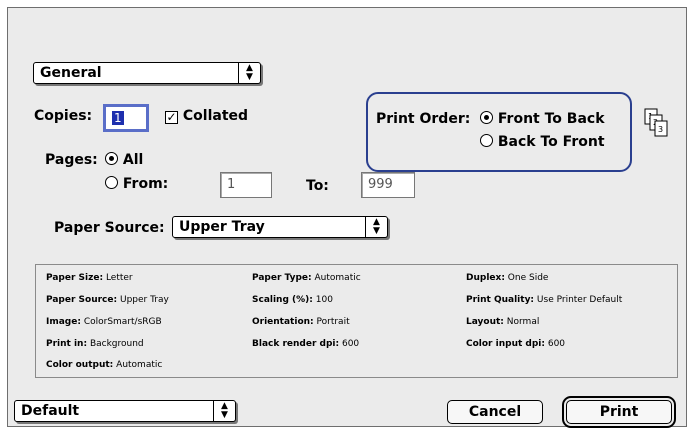 This screenshot has height=433, width=694. What do you see at coordinates (71, 160) in the screenshot?
I see `pages-label: Pages:` at bounding box center [71, 160].